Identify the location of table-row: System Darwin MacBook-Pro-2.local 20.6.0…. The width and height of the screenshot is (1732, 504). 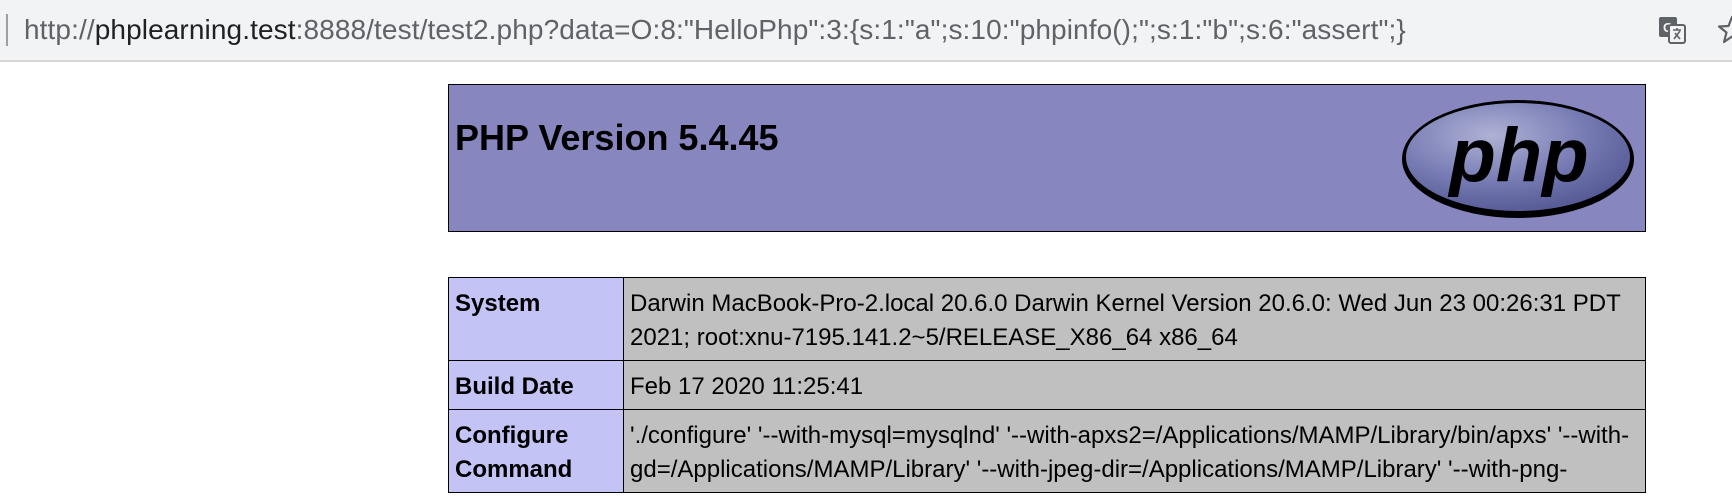
(1047, 319).